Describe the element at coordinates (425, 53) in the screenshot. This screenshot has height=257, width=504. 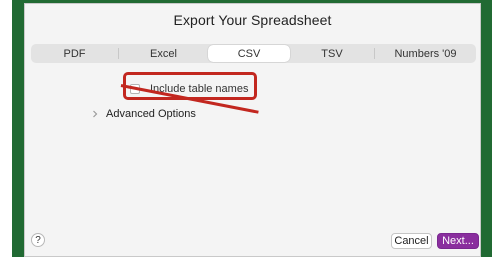
I see `tab-numbers-09: Numbers '09` at that location.